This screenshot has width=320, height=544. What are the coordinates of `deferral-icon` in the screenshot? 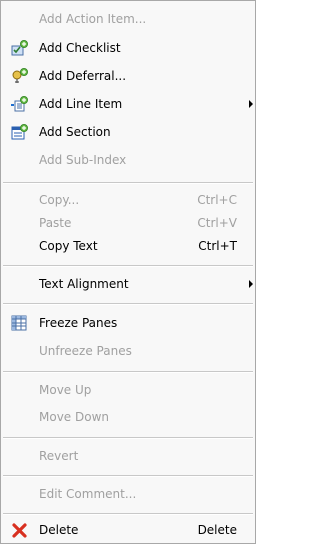 It's located at (20, 76).